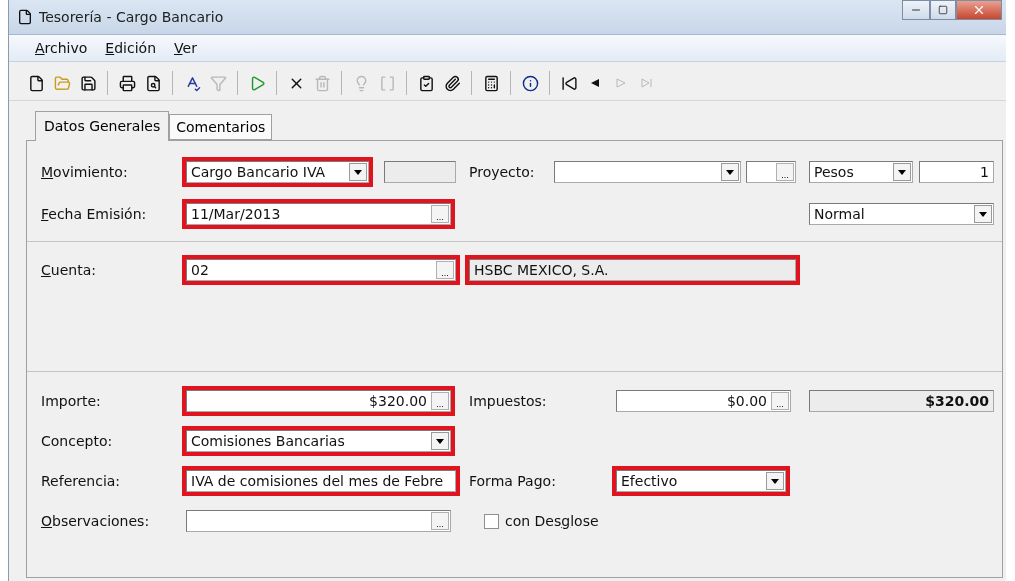 The width and height of the screenshot is (1015, 581). Describe the element at coordinates (61, 48) in the screenshot. I see `menu-item: Archivo` at that location.